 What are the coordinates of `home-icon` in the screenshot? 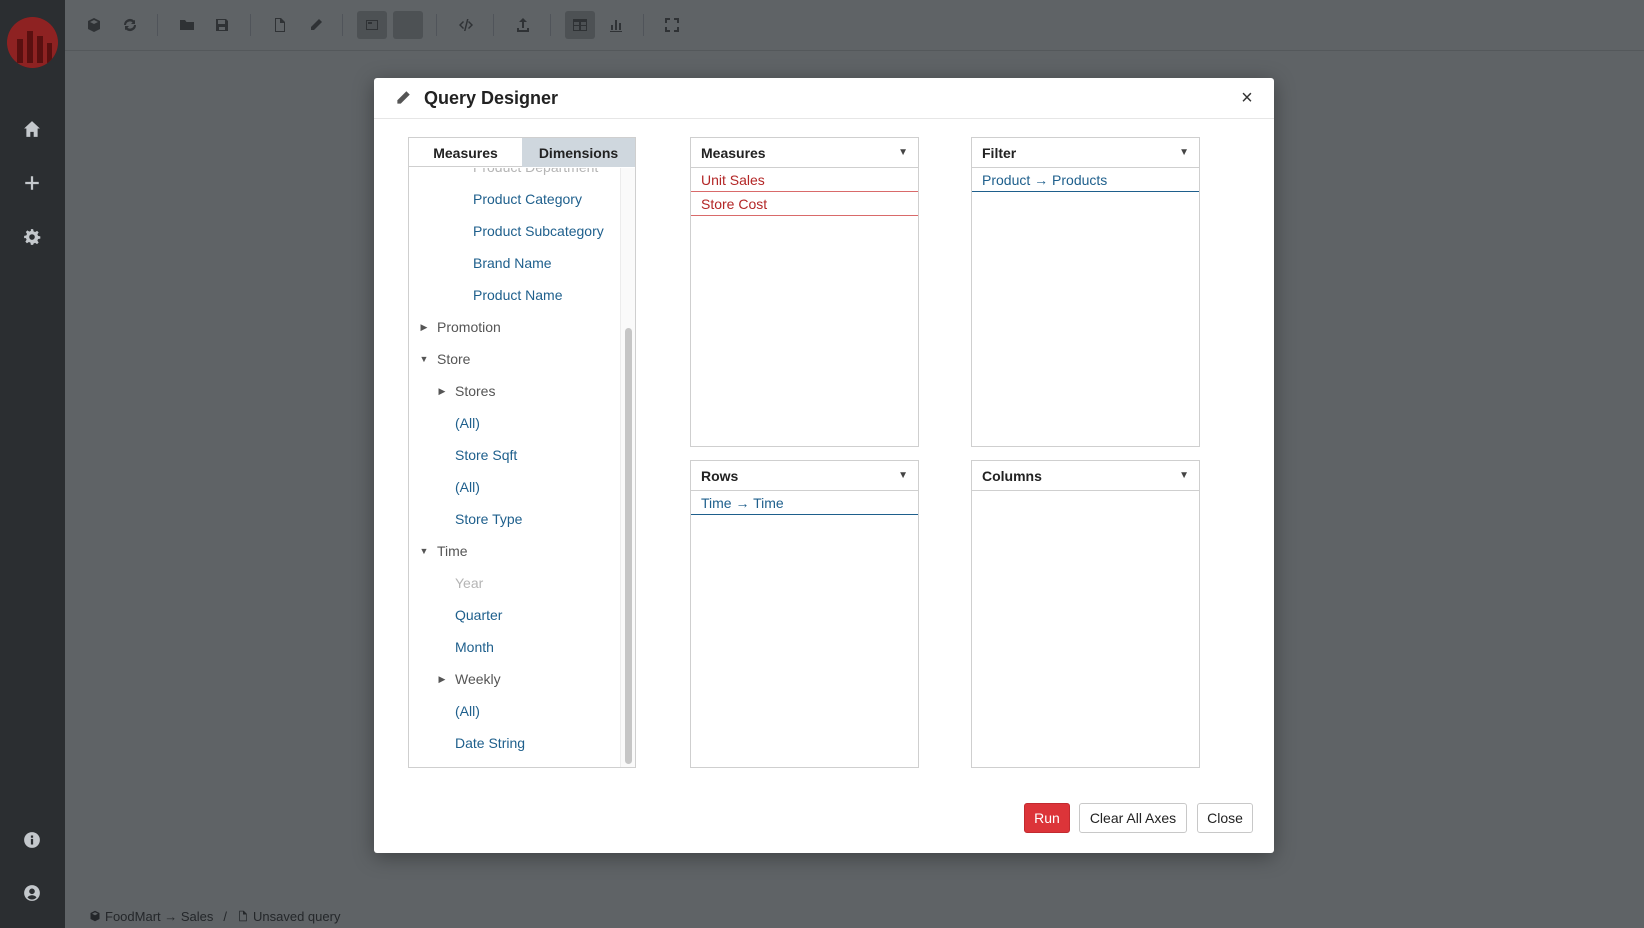 It's located at (32, 129).